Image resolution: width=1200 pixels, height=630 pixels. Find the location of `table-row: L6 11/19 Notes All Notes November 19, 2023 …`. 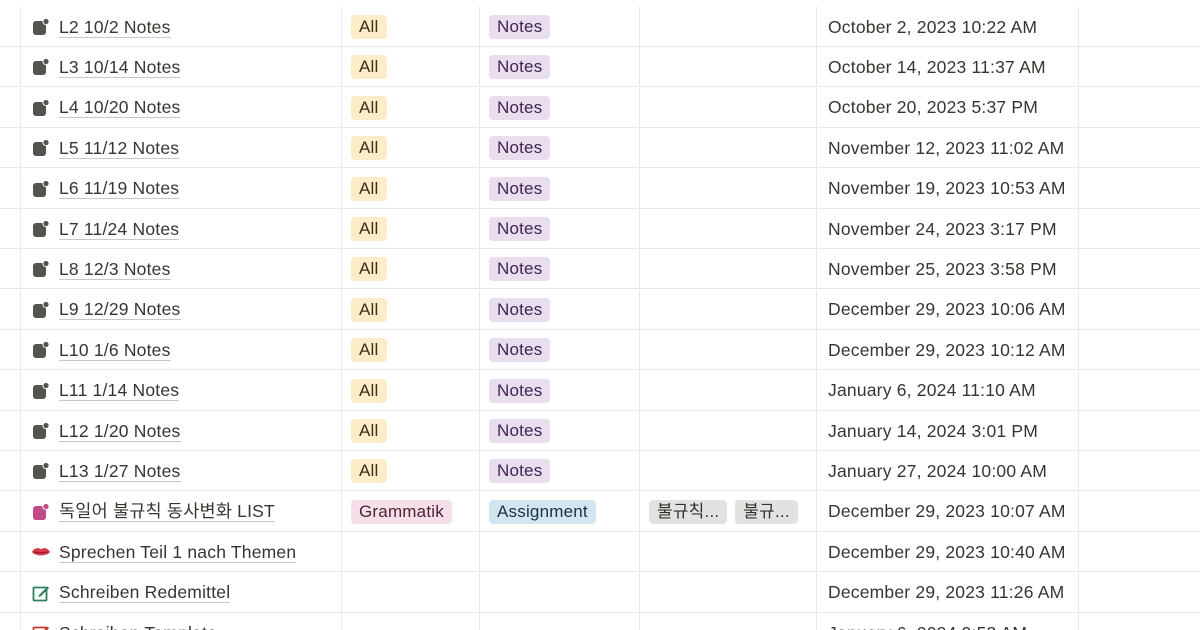

table-row: L6 11/19 Notes All Notes November 19, 2023 … is located at coordinates (600, 188).